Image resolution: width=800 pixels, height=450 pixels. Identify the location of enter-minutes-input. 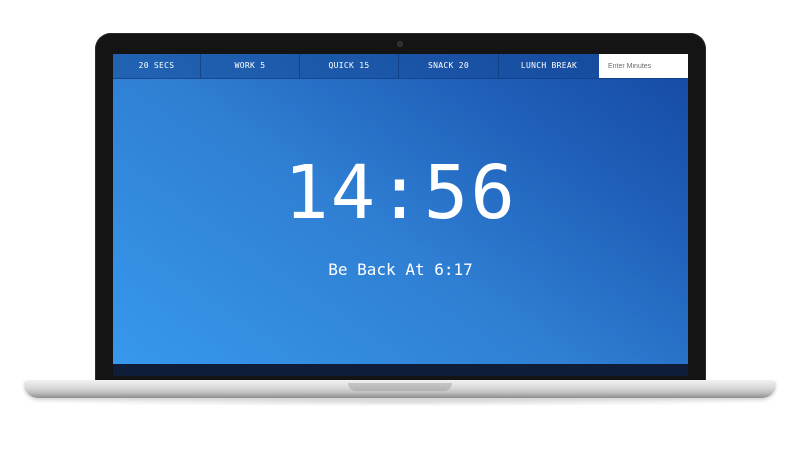
(643, 66).